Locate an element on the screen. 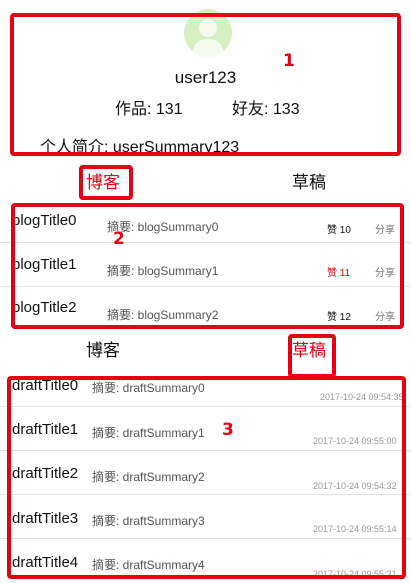  tab-blog: 博客 is located at coordinates (103, 348).